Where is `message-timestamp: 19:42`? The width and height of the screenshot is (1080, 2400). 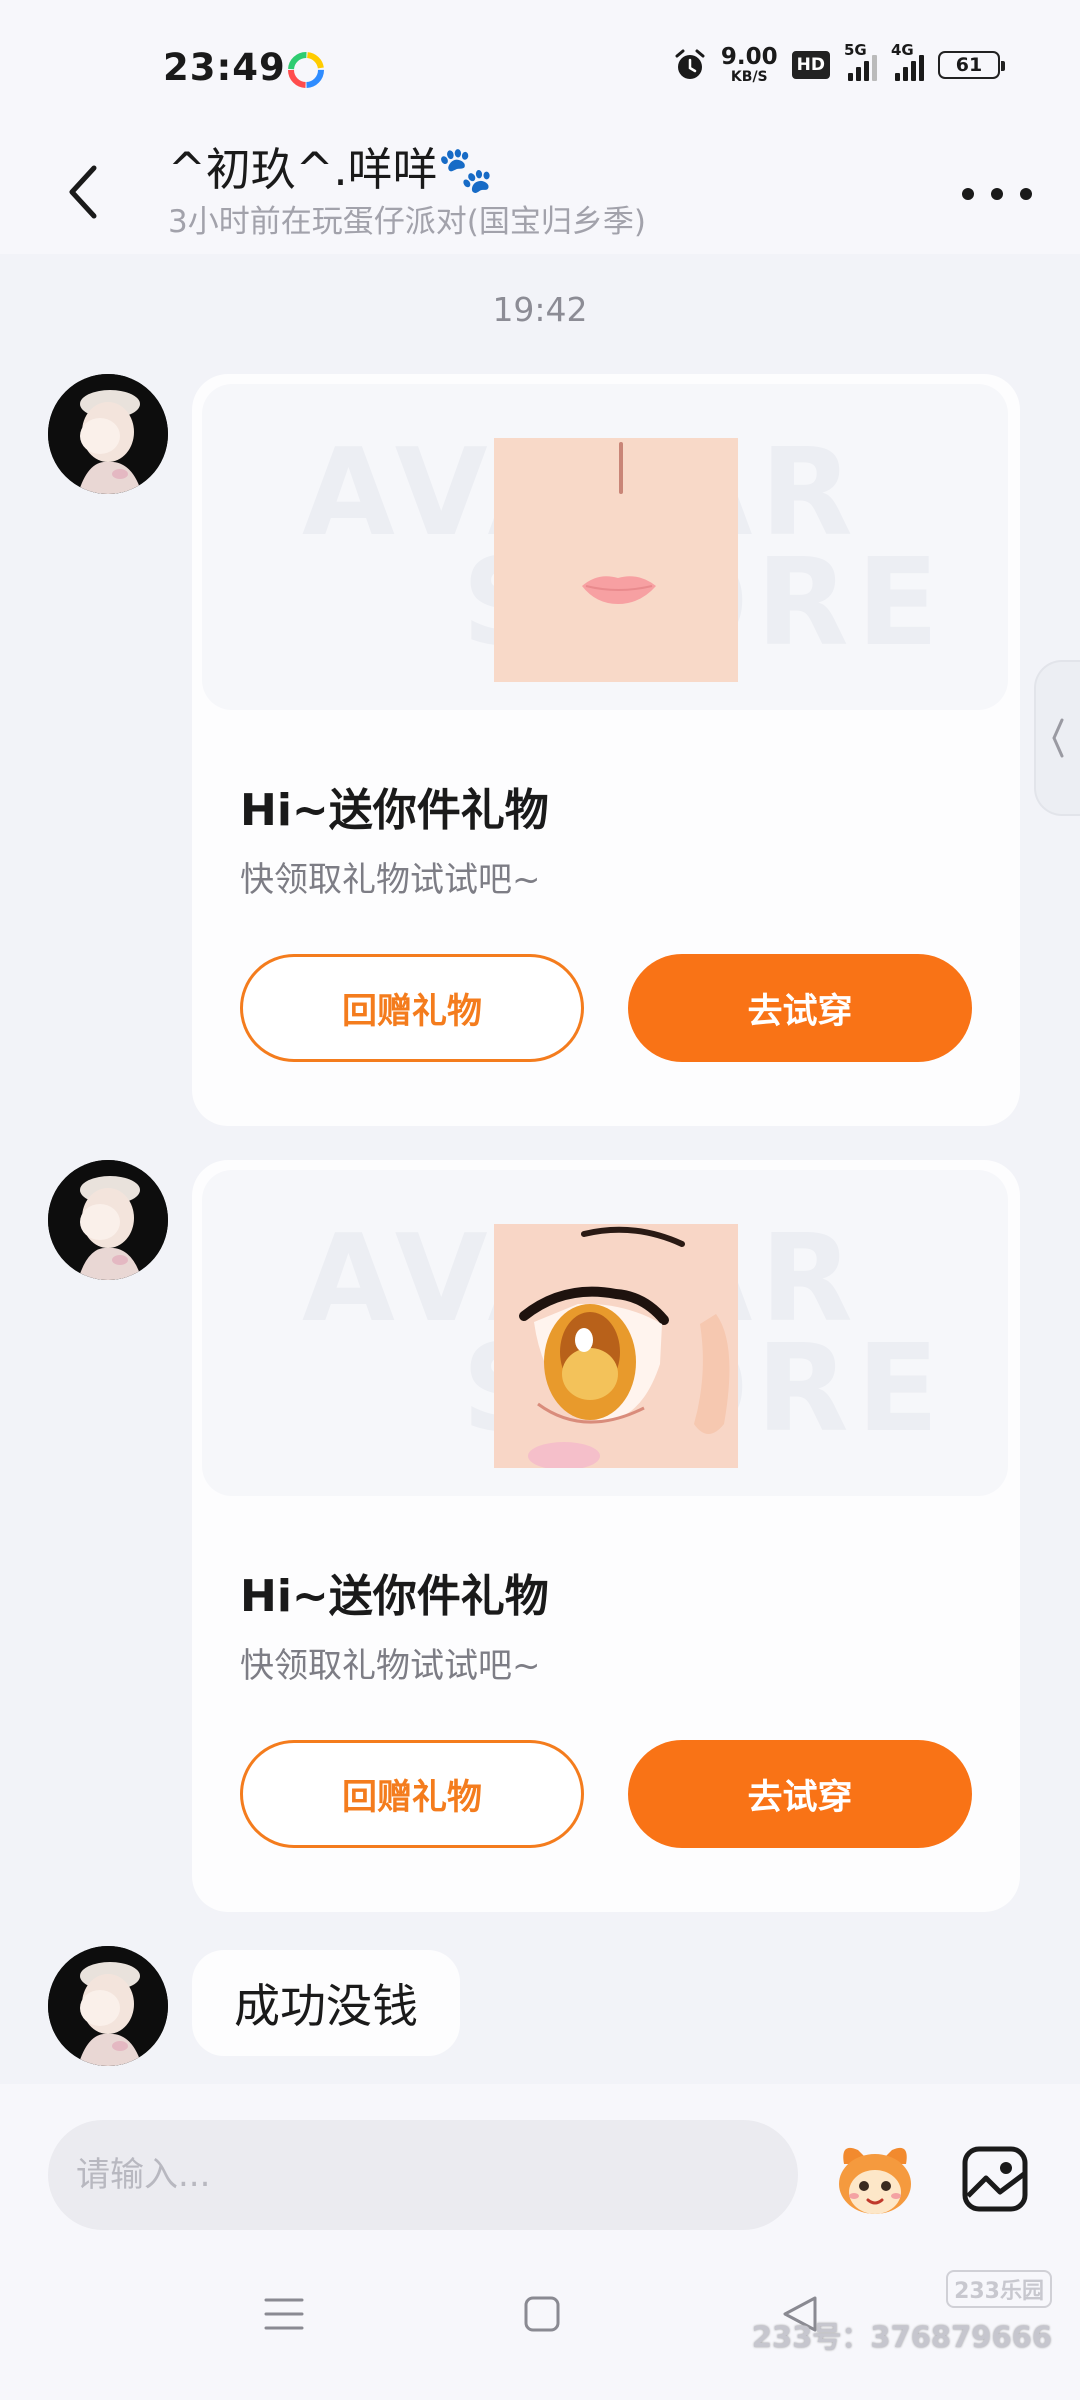 message-timestamp: 19:42 is located at coordinates (540, 309).